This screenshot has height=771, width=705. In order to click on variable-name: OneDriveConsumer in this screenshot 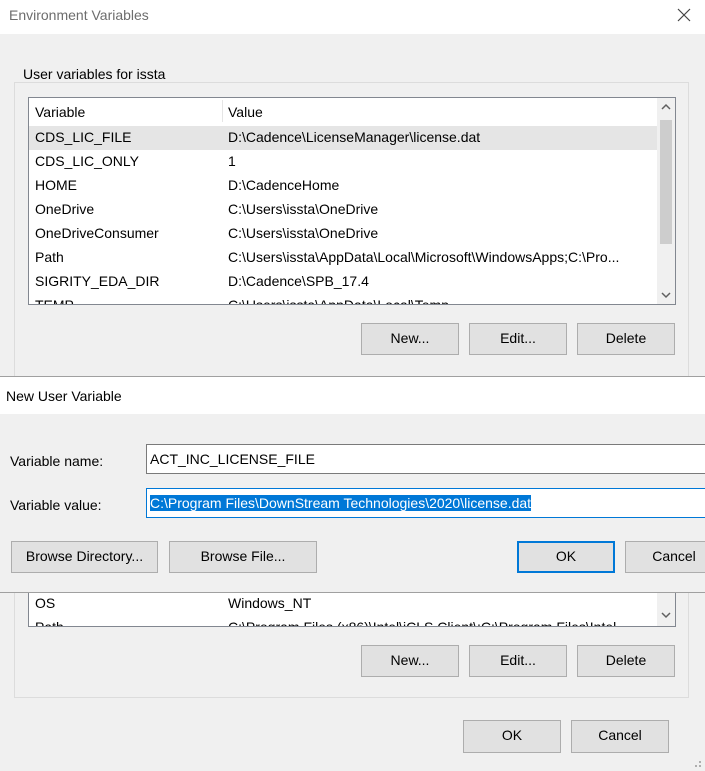, I will do `click(97, 233)`.